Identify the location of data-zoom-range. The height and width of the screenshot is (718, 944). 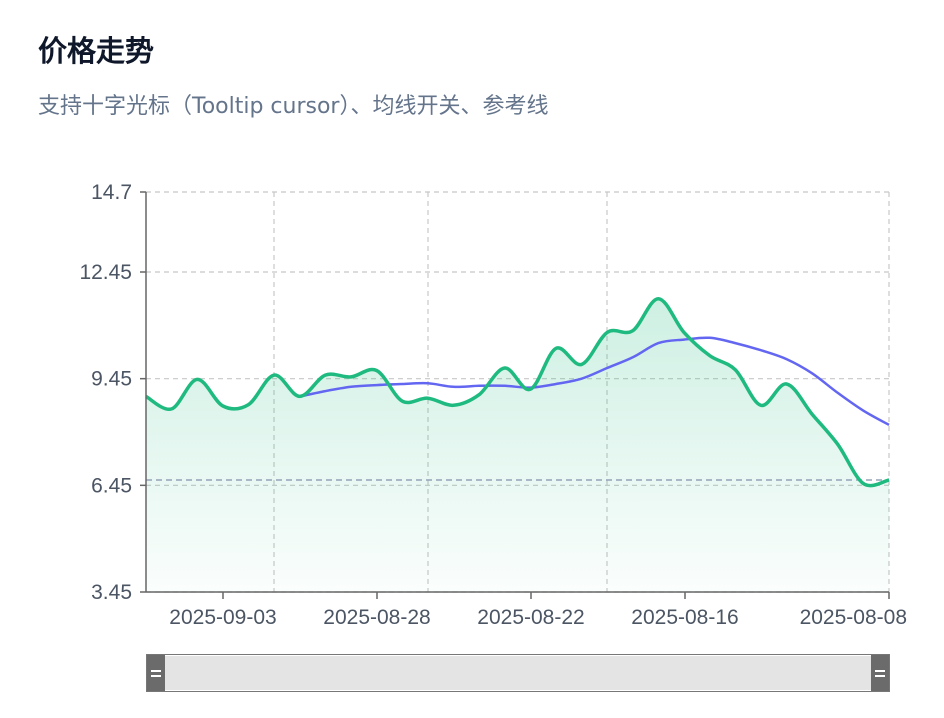
(518, 673).